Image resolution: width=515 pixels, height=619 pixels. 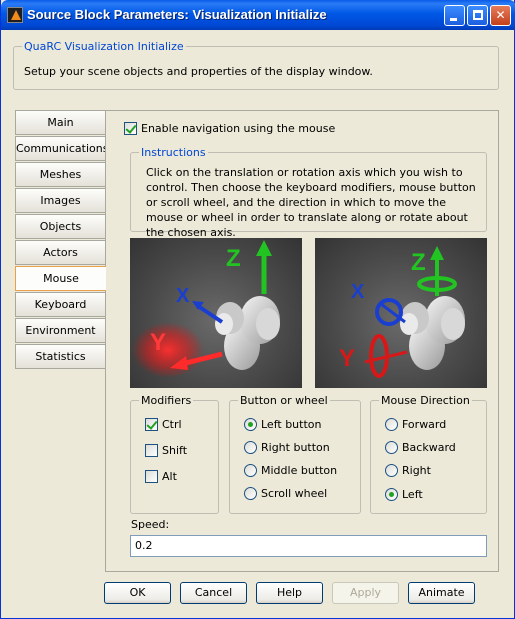 I want to click on help-button: Help, so click(x=289, y=593).